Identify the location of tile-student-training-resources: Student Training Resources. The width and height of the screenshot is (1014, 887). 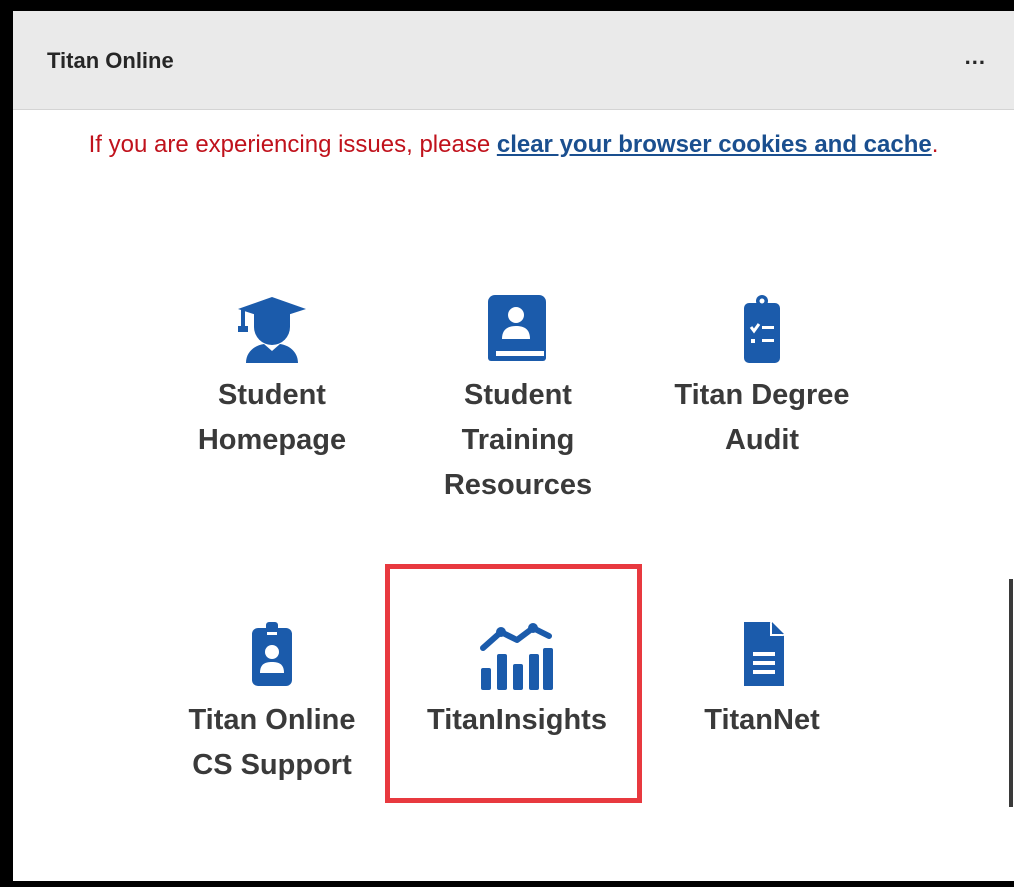
(518, 400).